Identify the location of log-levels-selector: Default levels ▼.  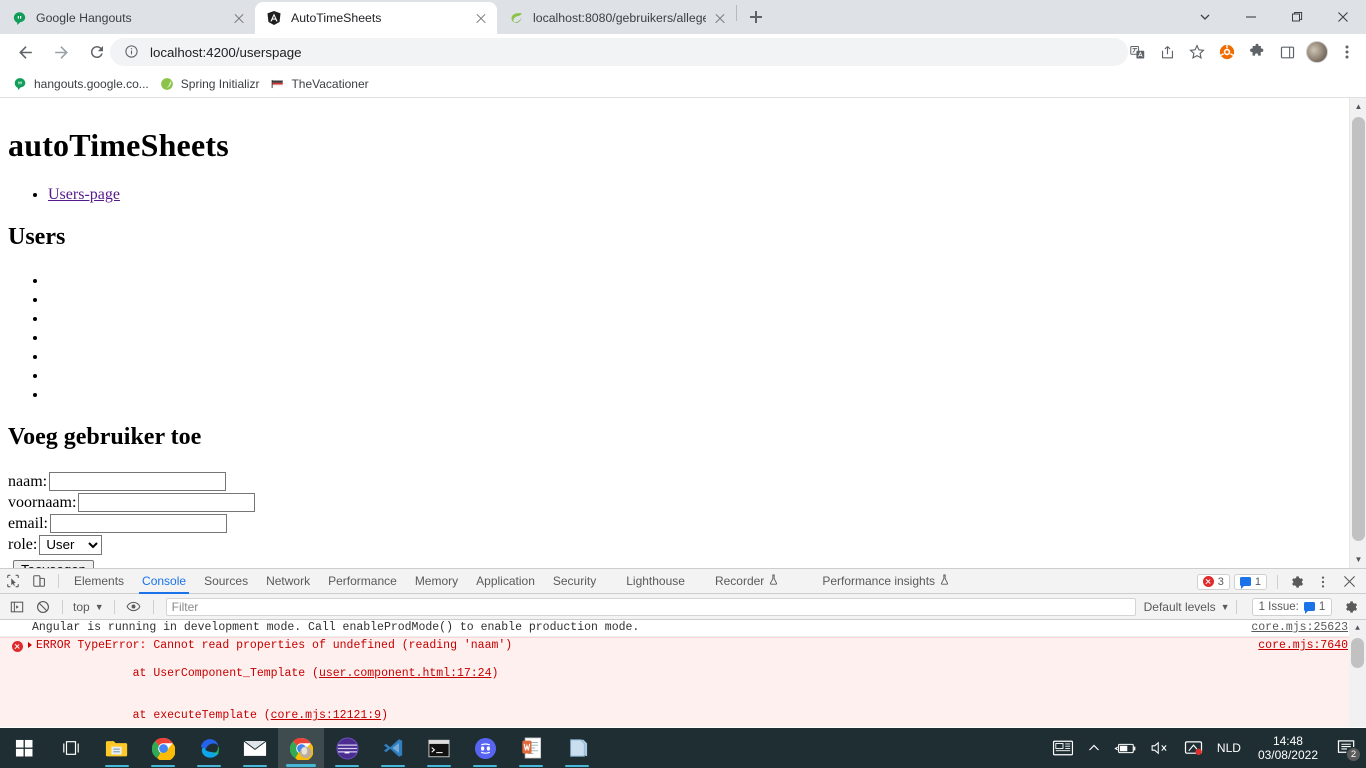
(1187, 607).